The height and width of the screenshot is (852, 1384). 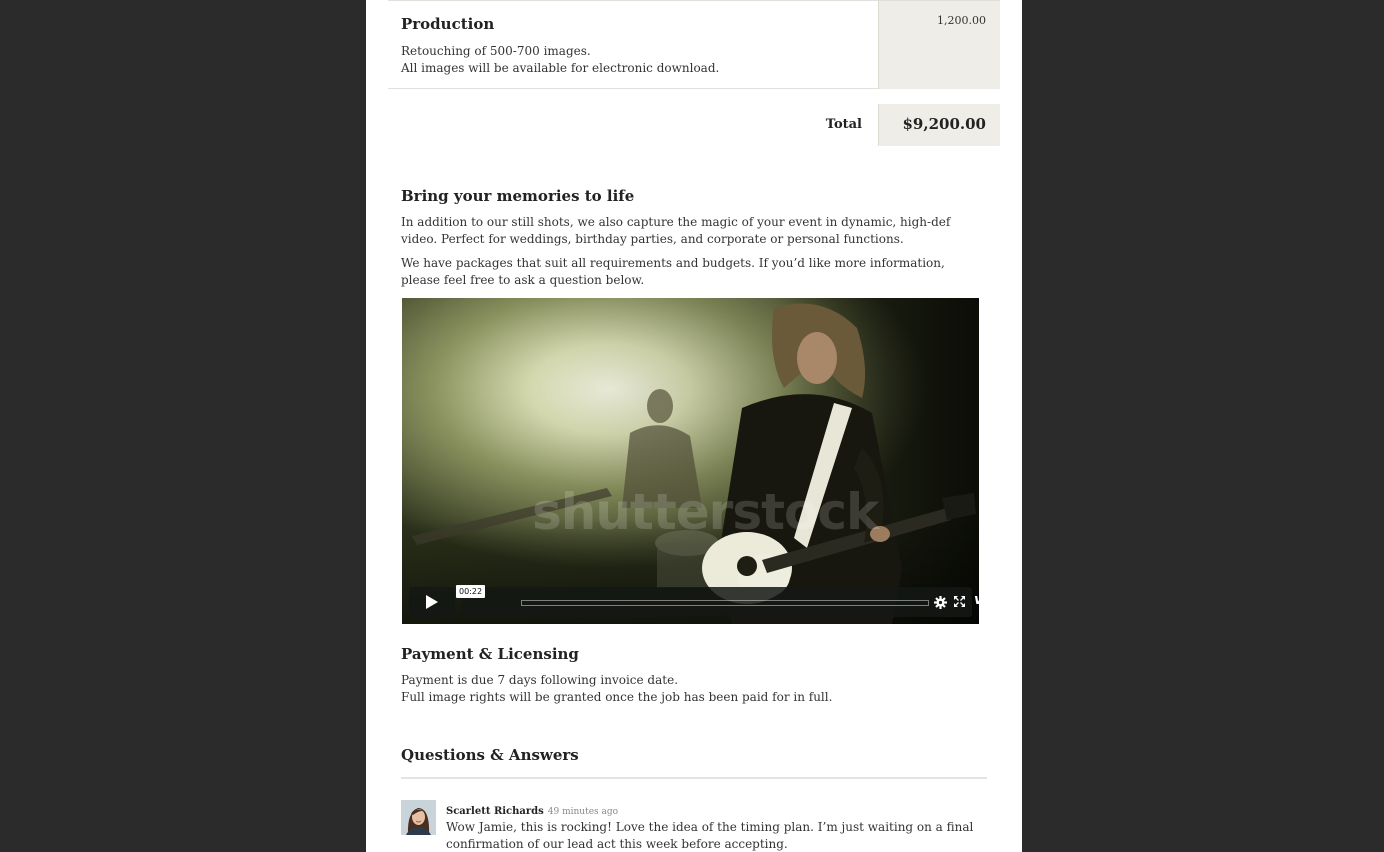 What do you see at coordinates (448, 24) in the screenshot?
I see `line-item-title: Production` at bounding box center [448, 24].